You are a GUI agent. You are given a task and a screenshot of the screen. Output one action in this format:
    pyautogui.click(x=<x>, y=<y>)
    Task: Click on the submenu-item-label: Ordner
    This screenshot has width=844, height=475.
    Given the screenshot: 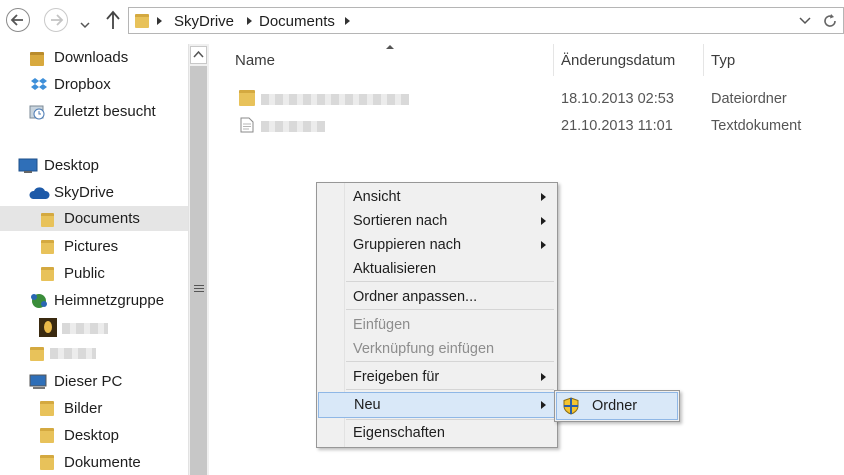 What is the action you would take?
    pyautogui.click(x=615, y=406)
    